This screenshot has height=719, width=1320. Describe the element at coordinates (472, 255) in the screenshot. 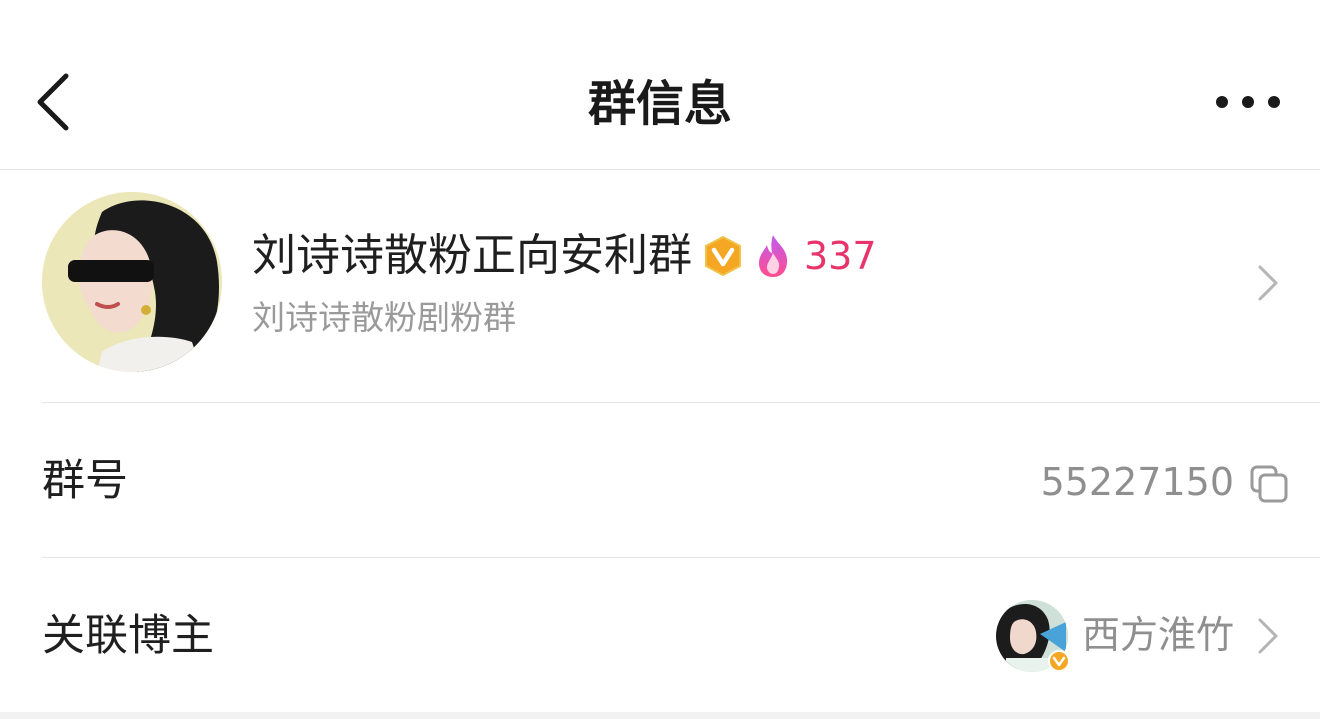

I see `group-name: 刘诗诗散粉正向安利群` at that location.